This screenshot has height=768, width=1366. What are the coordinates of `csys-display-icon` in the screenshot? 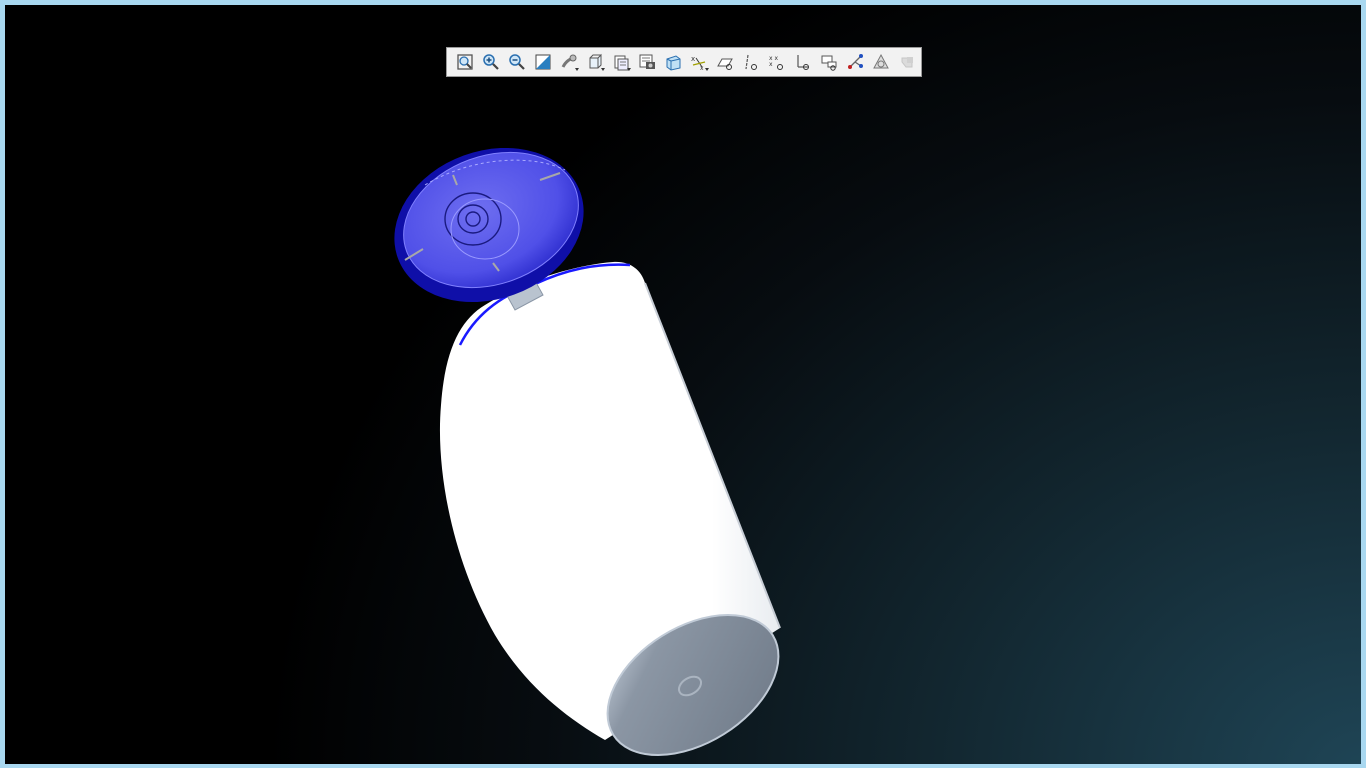 It's located at (803, 62).